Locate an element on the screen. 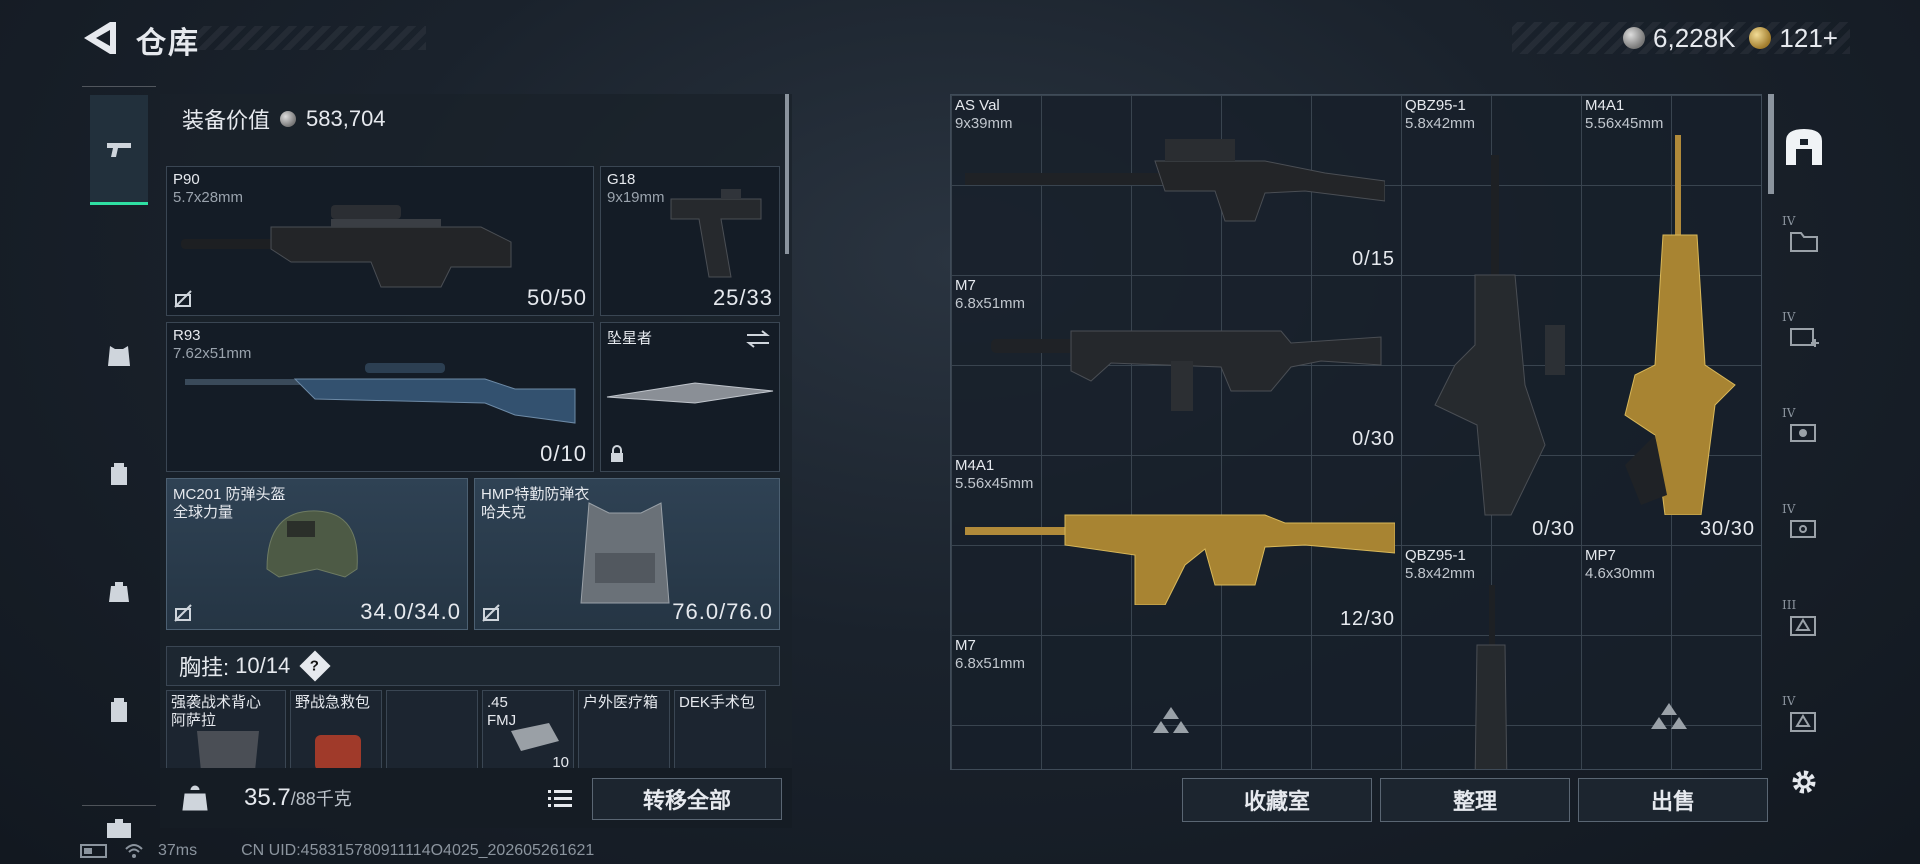  rail-item-container-iv: IV is located at coordinates (1804, 720).